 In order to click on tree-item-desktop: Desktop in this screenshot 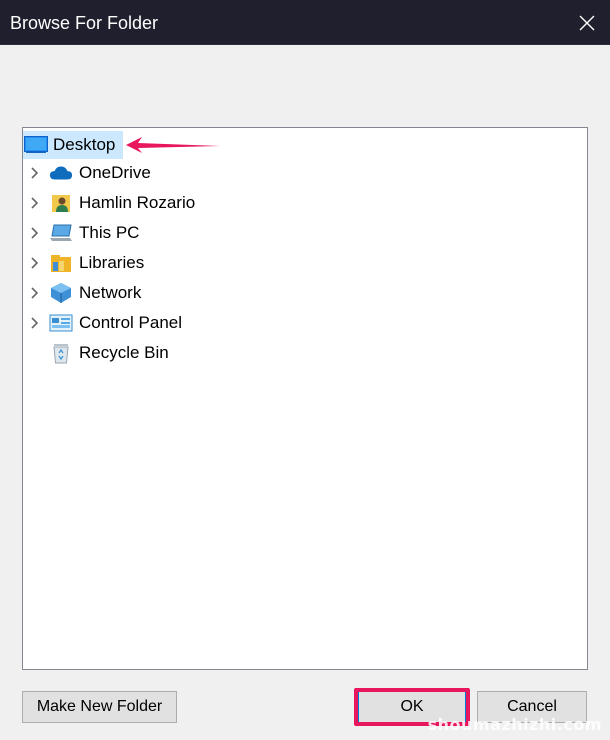, I will do `click(305, 145)`.